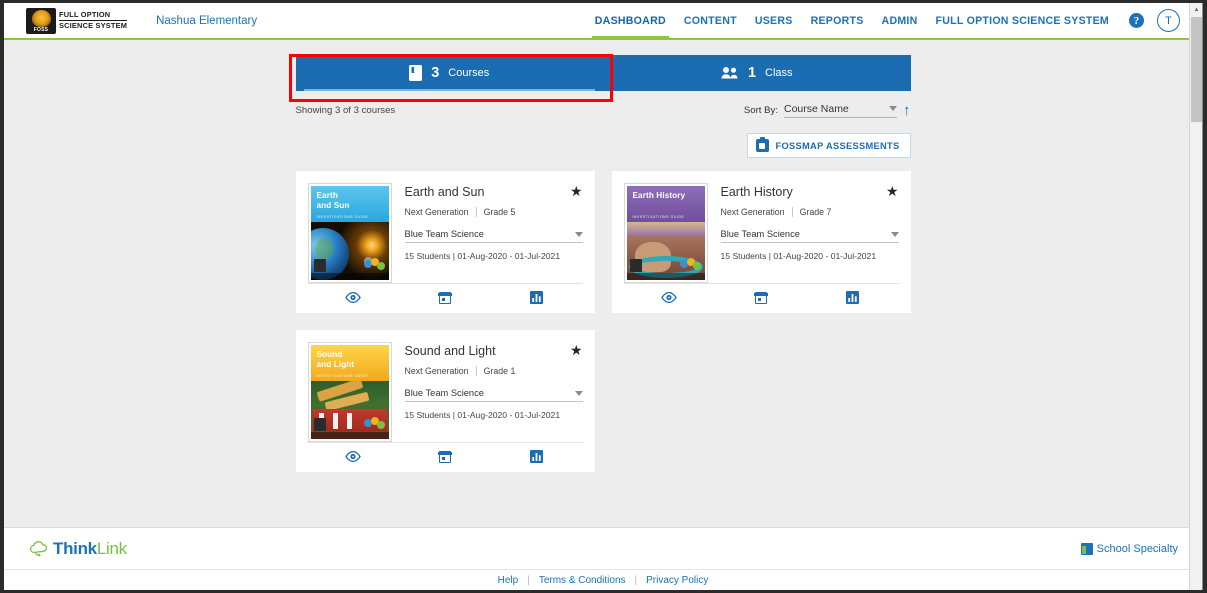 The height and width of the screenshot is (593, 1207). I want to click on assessment-badge-icon, so click(762, 144).